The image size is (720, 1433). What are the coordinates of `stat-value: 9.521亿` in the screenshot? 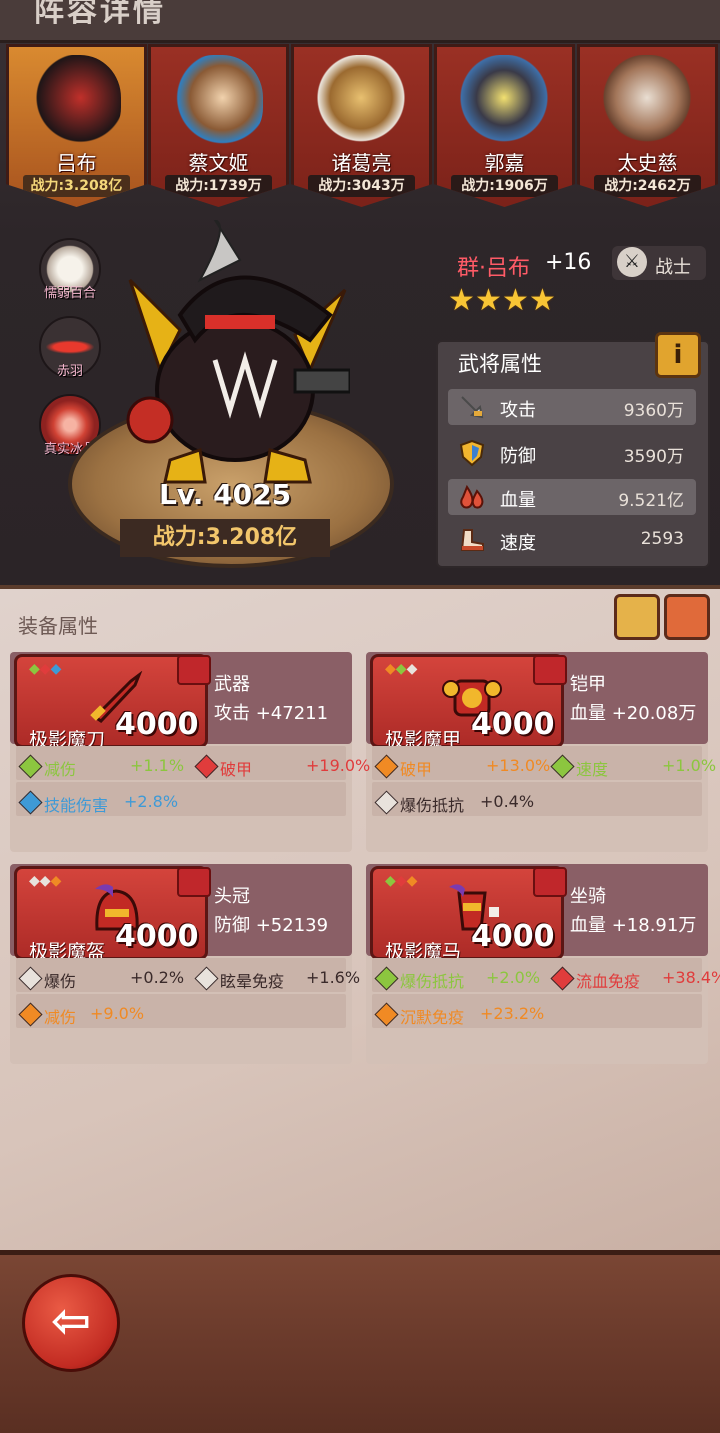 It's located at (651, 501).